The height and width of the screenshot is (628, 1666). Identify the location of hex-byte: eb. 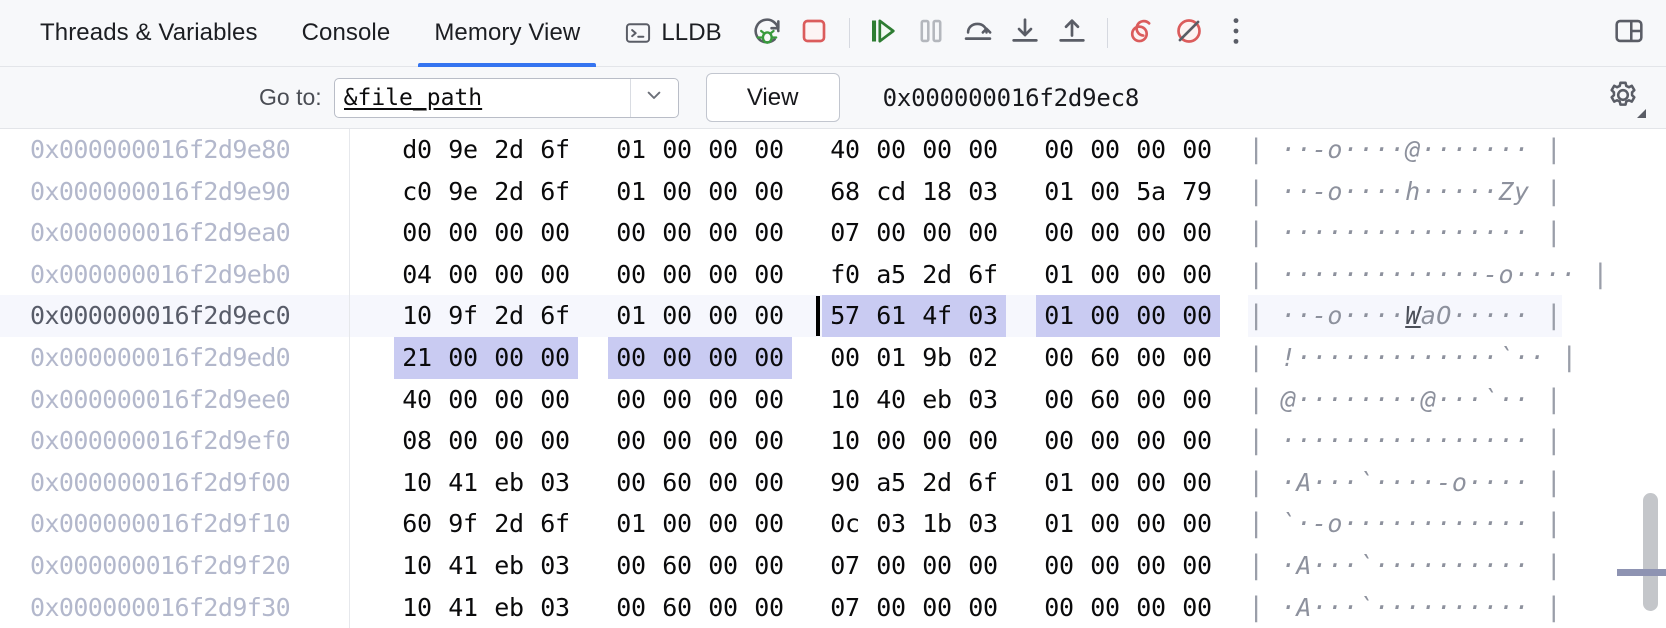
(509, 566).